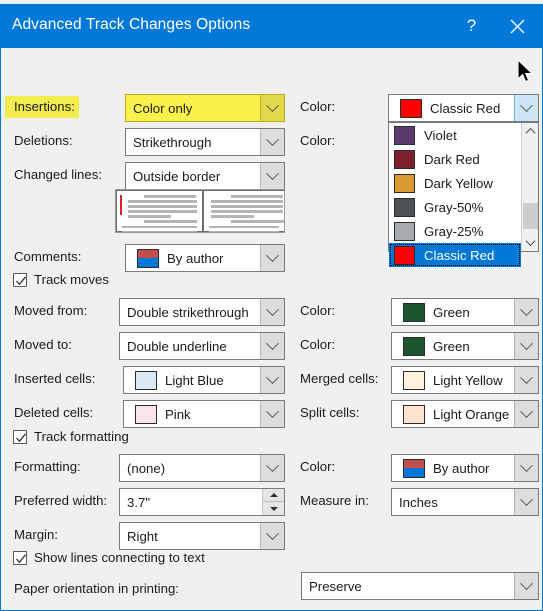  I want to click on formatting-dropdown-arrow, so click(272, 468).